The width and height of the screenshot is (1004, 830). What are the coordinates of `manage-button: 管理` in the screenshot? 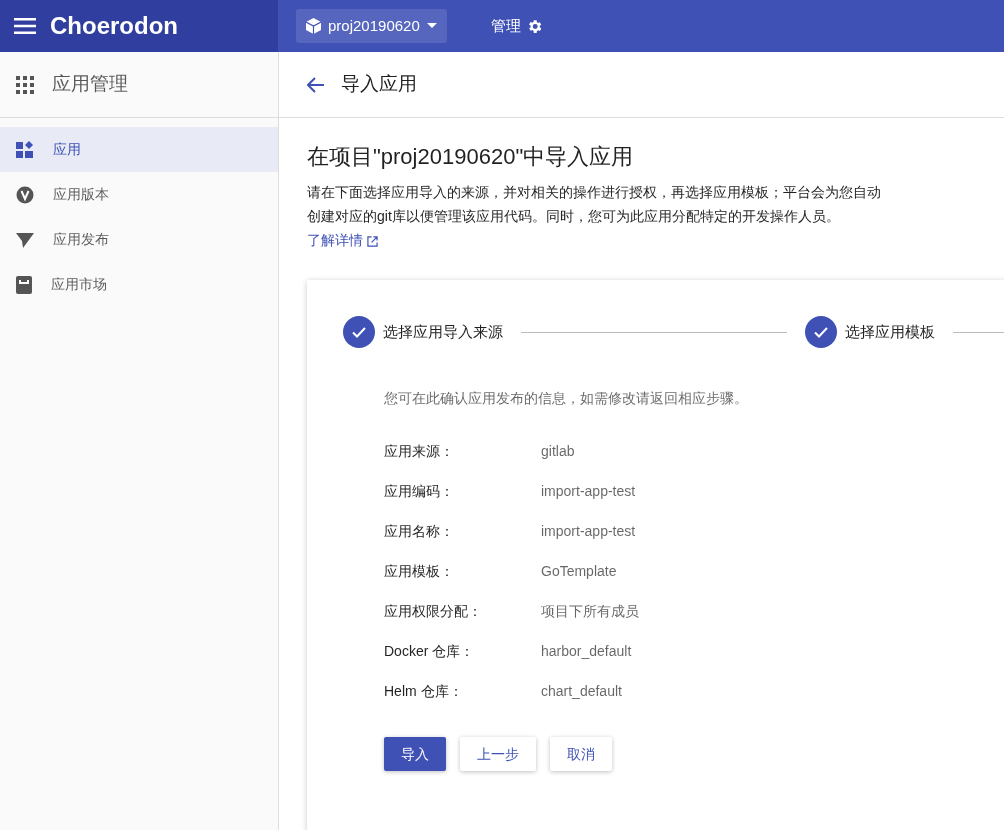 It's located at (516, 26).